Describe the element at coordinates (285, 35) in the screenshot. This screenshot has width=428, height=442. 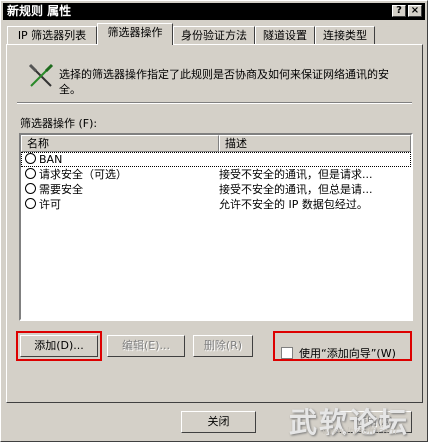
I see `tab-tunnel-settings: 隧道设置` at that location.